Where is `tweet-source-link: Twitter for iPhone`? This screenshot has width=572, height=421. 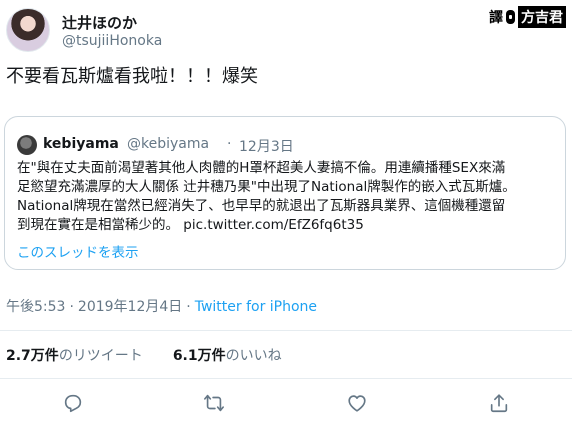
tweet-source-link: Twitter for iPhone is located at coordinates (256, 307).